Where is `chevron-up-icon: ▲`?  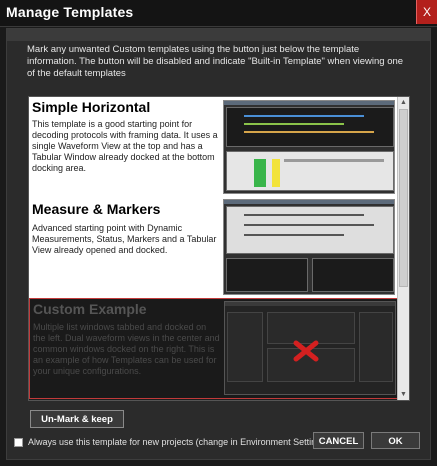 chevron-up-icon: ▲ is located at coordinates (403, 102).